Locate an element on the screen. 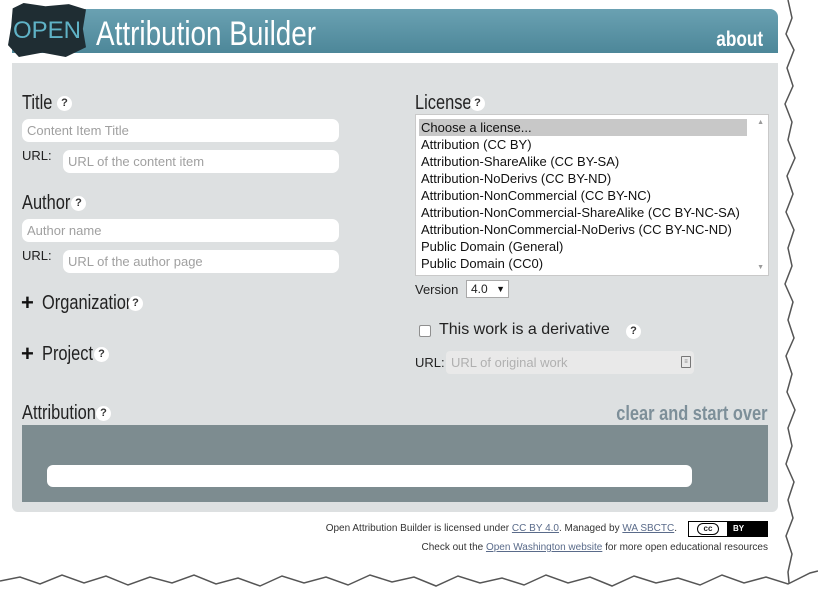  version-label: Version is located at coordinates (437, 289).